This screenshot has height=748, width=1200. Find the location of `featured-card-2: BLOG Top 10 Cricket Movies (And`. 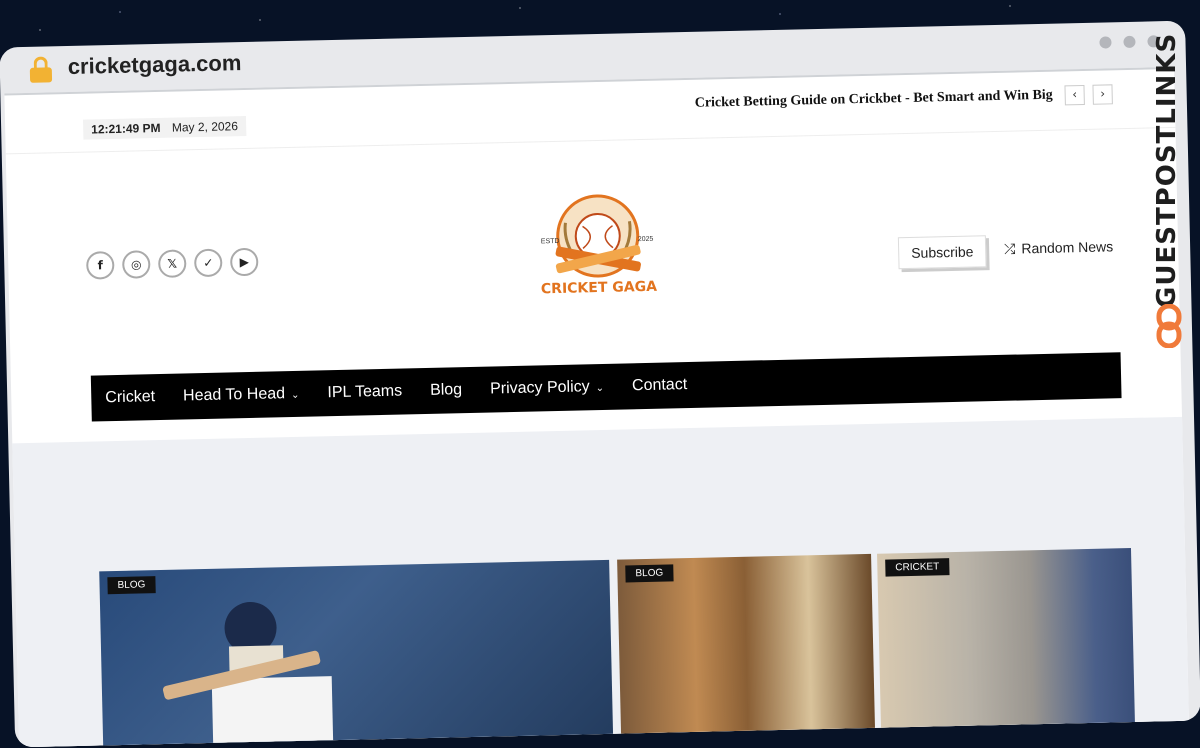

featured-card-2: BLOG Top 10 Cricket Movies (And is located at coordinates (746, 650).